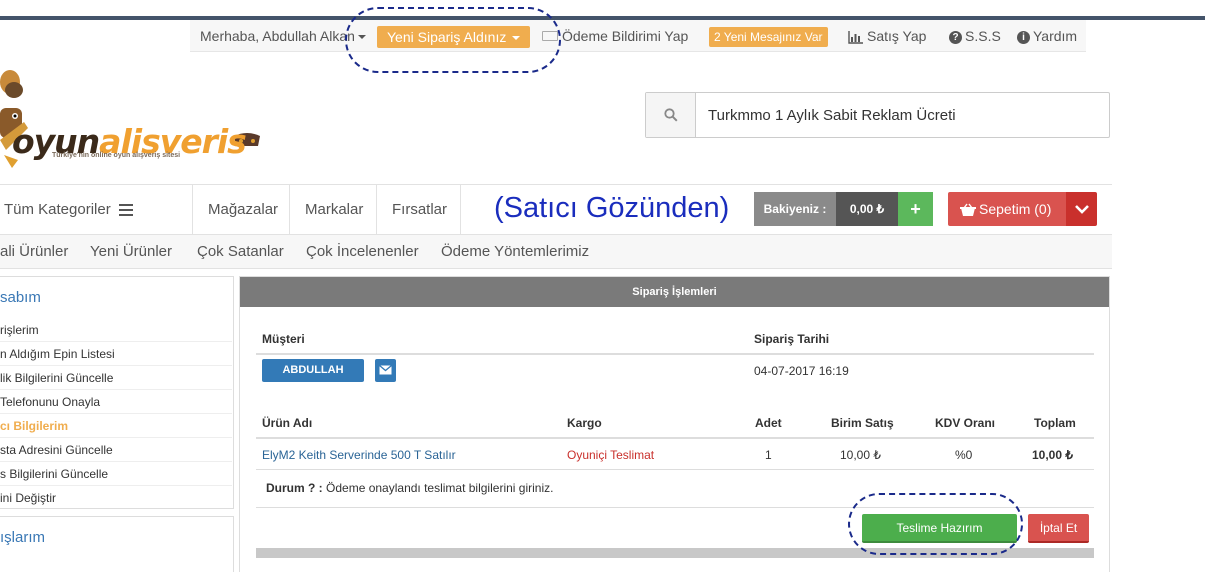 This screenshot has width=1205, height=572. I want to click on nav-special-products: ali Ürünler, so click(34, 252).